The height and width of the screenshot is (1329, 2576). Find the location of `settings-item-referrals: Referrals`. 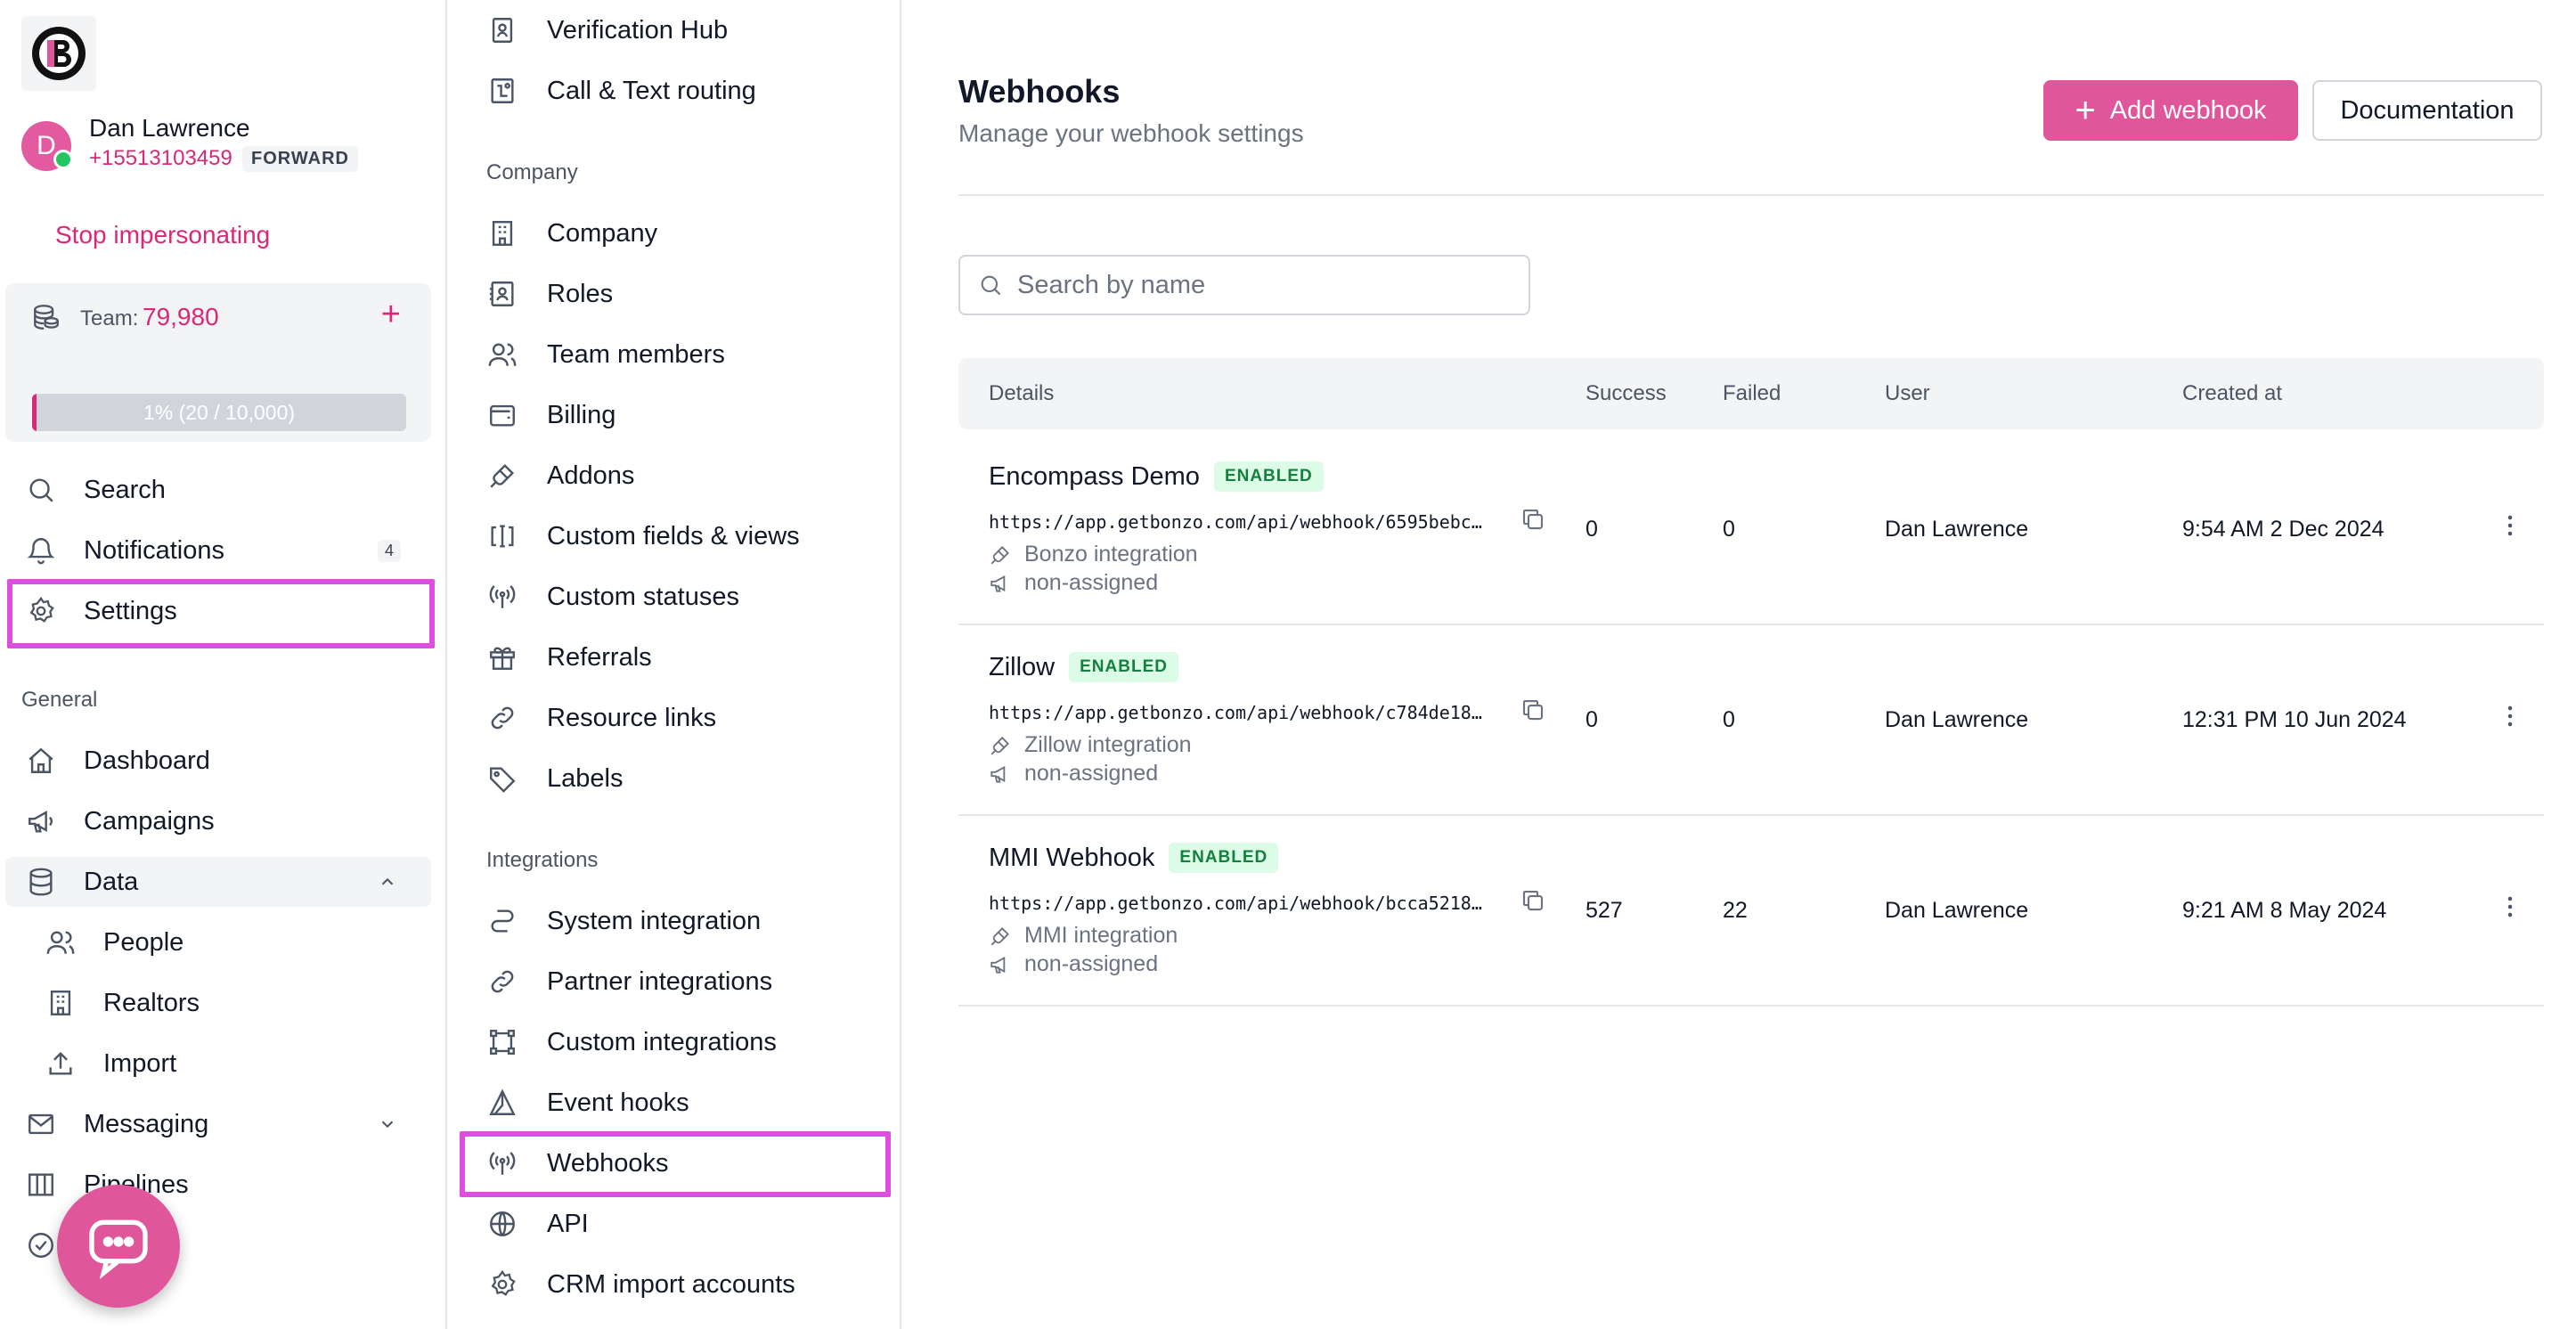

settings-item-referrals: Referrals is located at coordinates (569, 657).